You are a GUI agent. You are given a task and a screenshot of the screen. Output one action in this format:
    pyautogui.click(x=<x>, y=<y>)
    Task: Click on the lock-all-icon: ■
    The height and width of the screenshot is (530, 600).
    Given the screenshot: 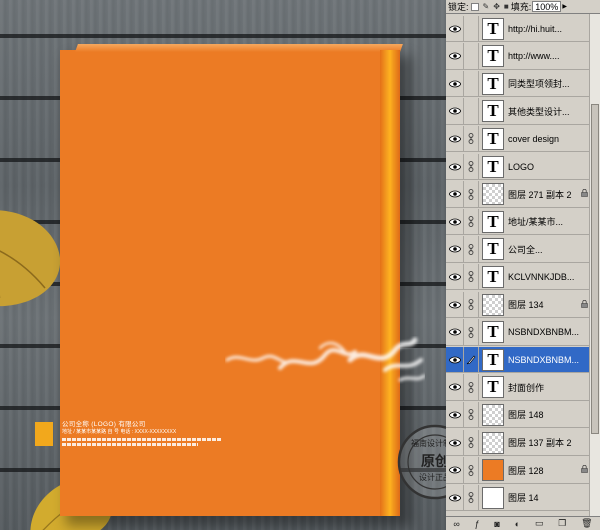 What is the action you would take?
    pyautogui.click(x=506, y=6)
    